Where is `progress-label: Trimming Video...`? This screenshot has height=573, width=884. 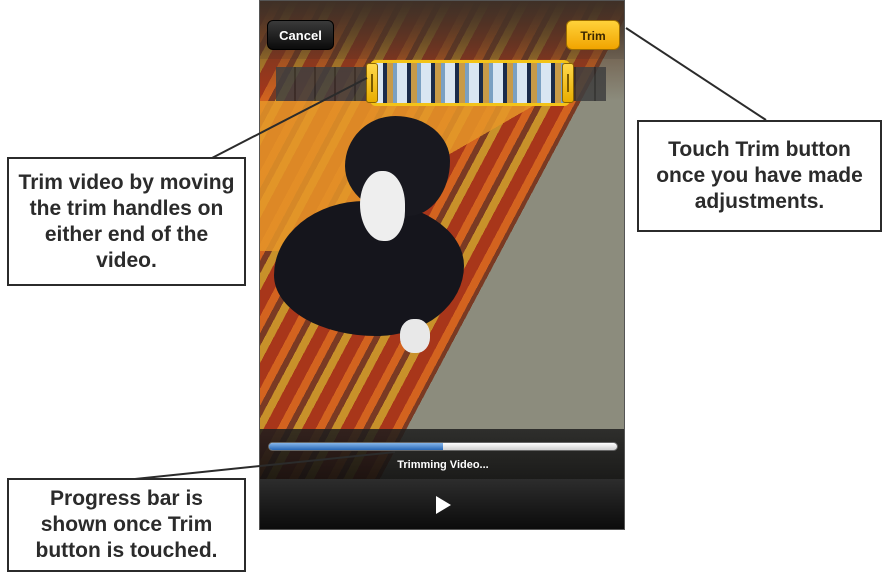
progress-label: Trimming Video... is located at coordinates (443, 465).